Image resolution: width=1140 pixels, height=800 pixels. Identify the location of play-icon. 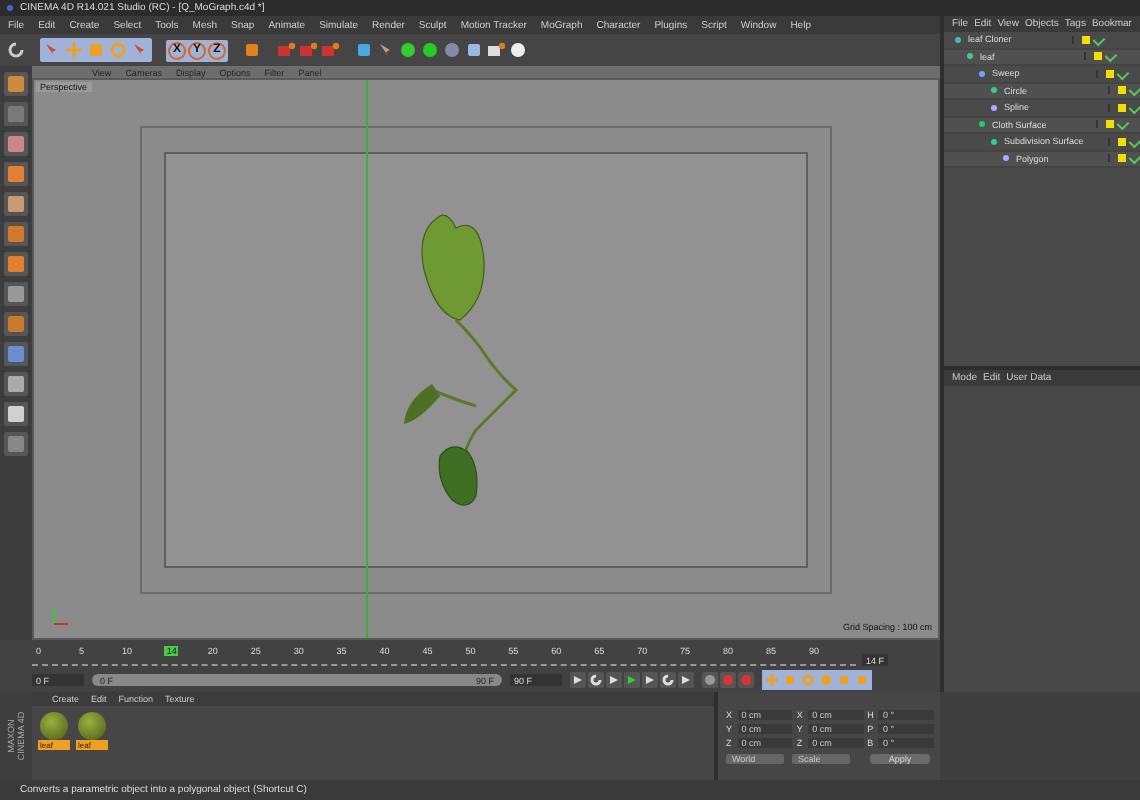
(632, 680).